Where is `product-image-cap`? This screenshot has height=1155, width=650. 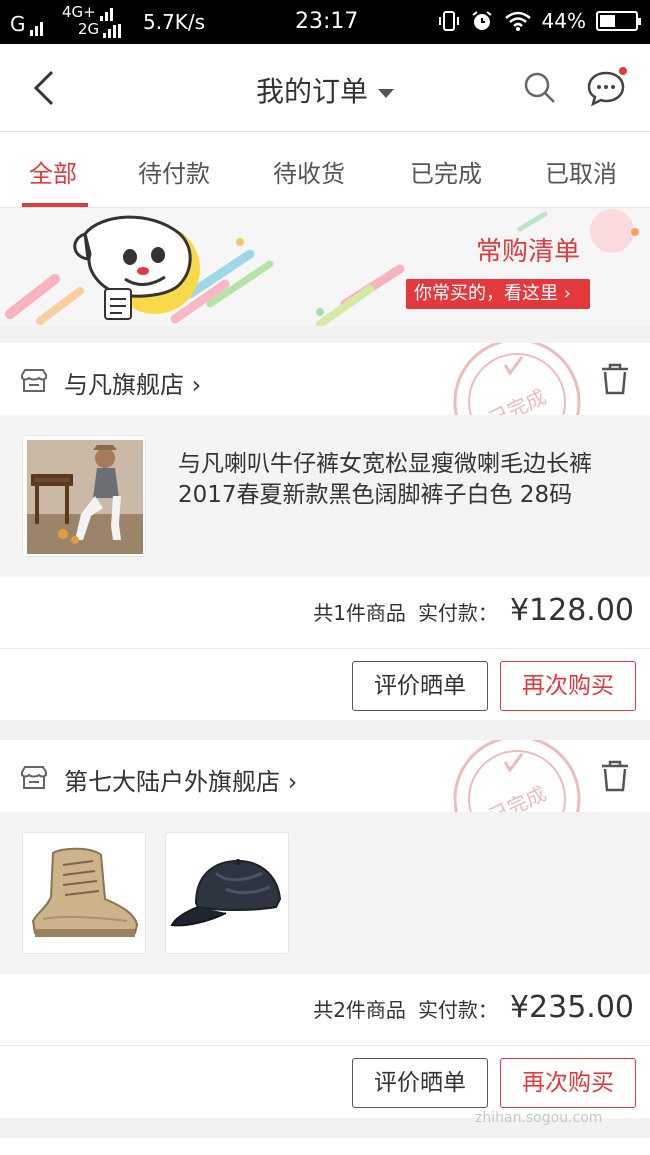
product-image-cap is located at coordinates (226, 893).